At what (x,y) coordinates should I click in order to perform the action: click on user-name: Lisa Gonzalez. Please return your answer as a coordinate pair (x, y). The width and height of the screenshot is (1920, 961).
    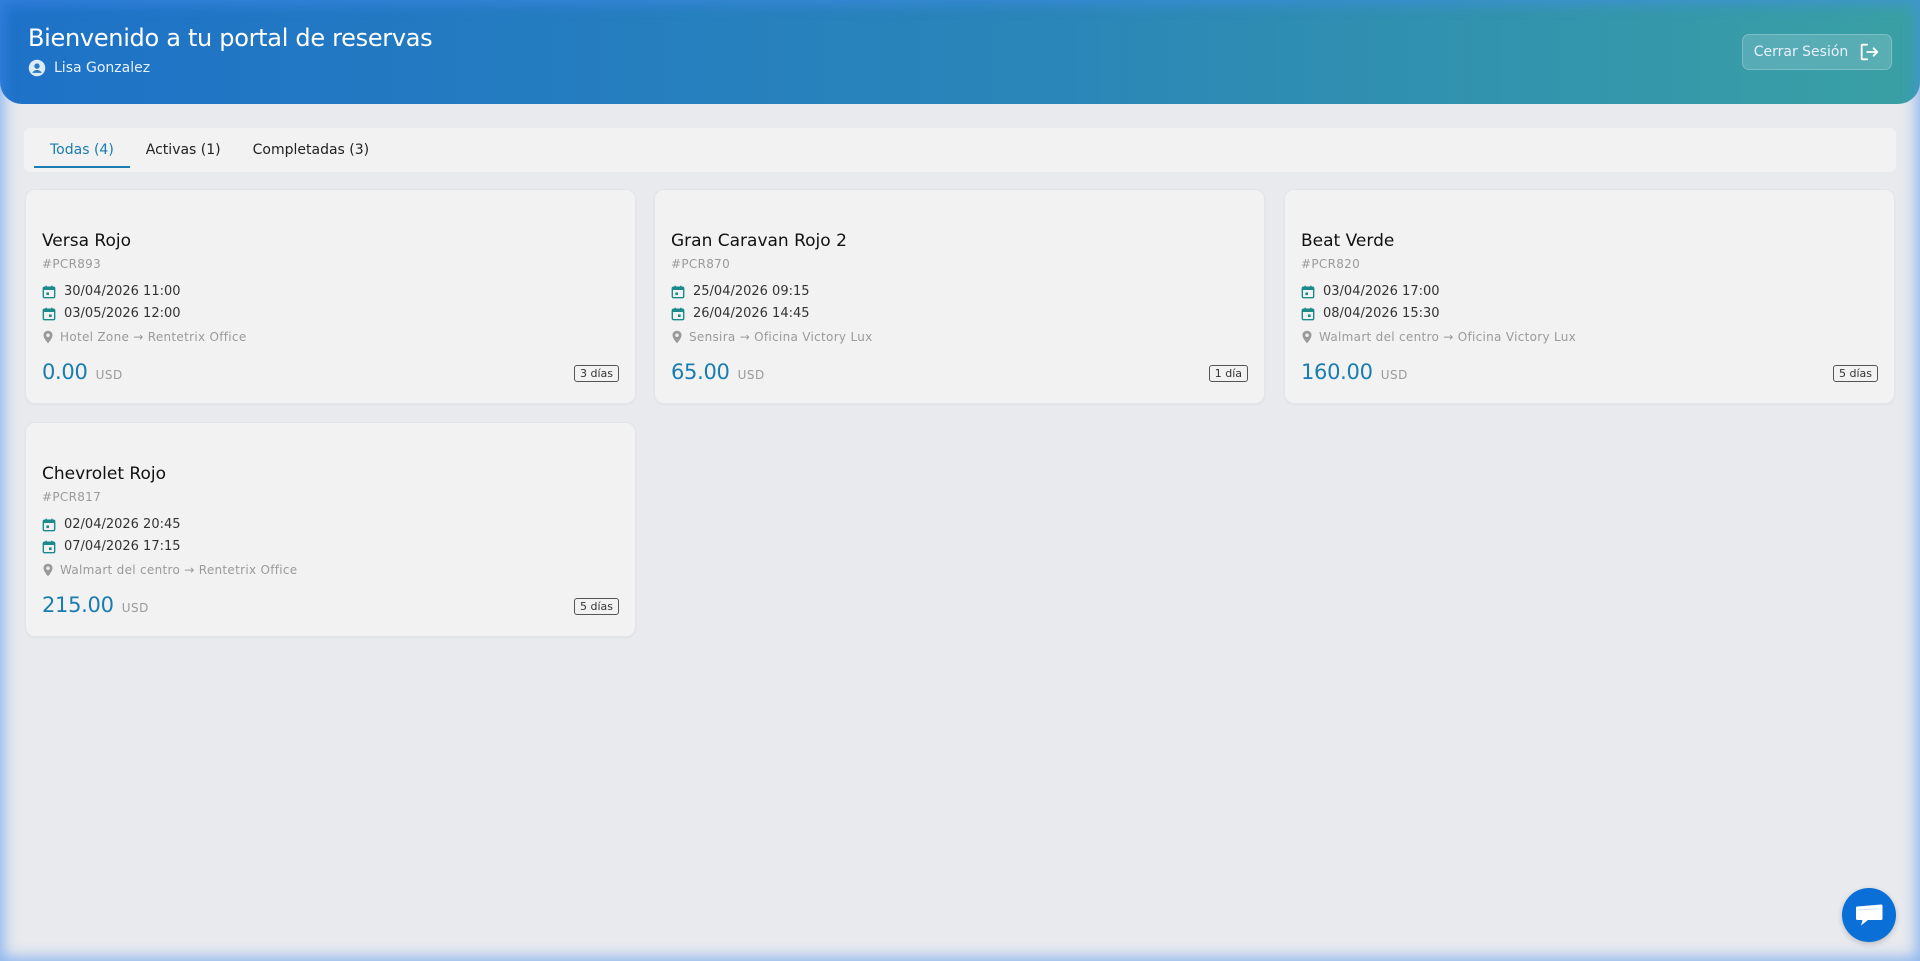
    Looking at the image, I should click on (102, 68).